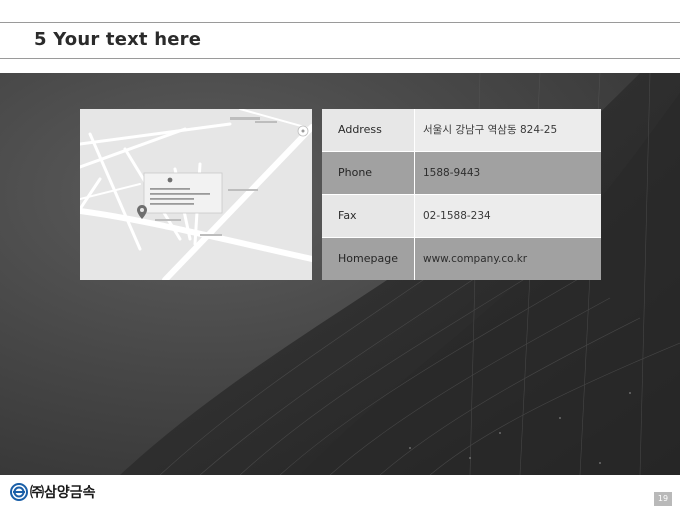  What do you see at coordinates (368, 259) in the screenshot?
I see `homepage-label: Homepage` at bounding box center [368, 259].